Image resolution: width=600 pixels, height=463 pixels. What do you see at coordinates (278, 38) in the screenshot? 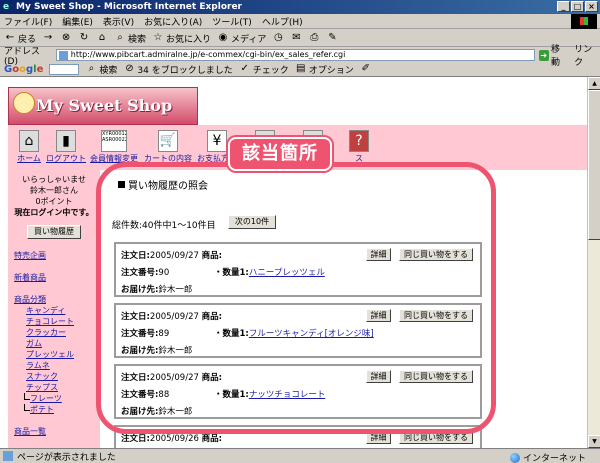
I see `history-icon: ◷` at bounding box center [278, 38].